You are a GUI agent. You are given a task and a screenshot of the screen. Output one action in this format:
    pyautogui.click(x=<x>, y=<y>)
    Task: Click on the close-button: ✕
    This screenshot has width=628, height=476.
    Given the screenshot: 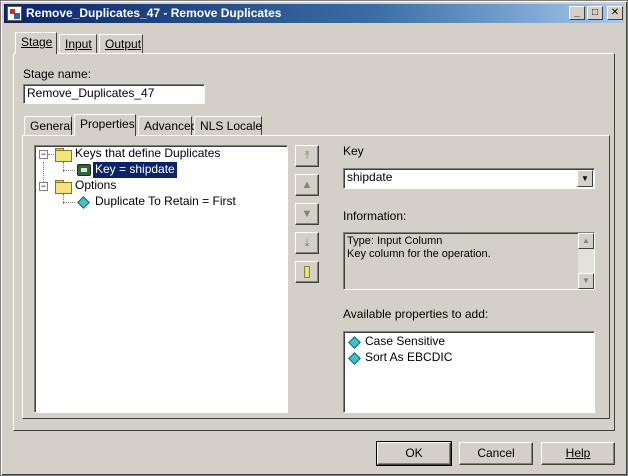 What is the action you would take?
    pyautogui.click(x=615, y=13)
    